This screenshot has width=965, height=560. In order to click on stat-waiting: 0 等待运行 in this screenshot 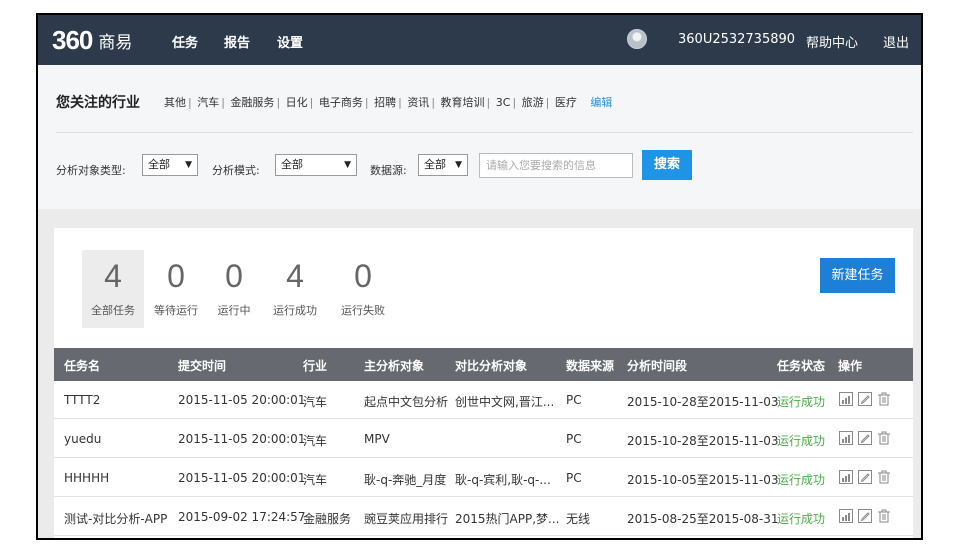, I will do `click(176, 288)`.